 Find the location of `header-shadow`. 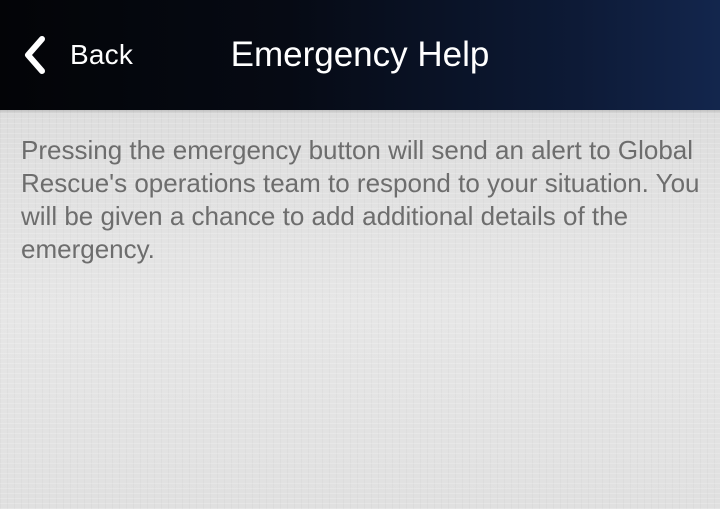

header-shadow is located at coordinates (360, 112).